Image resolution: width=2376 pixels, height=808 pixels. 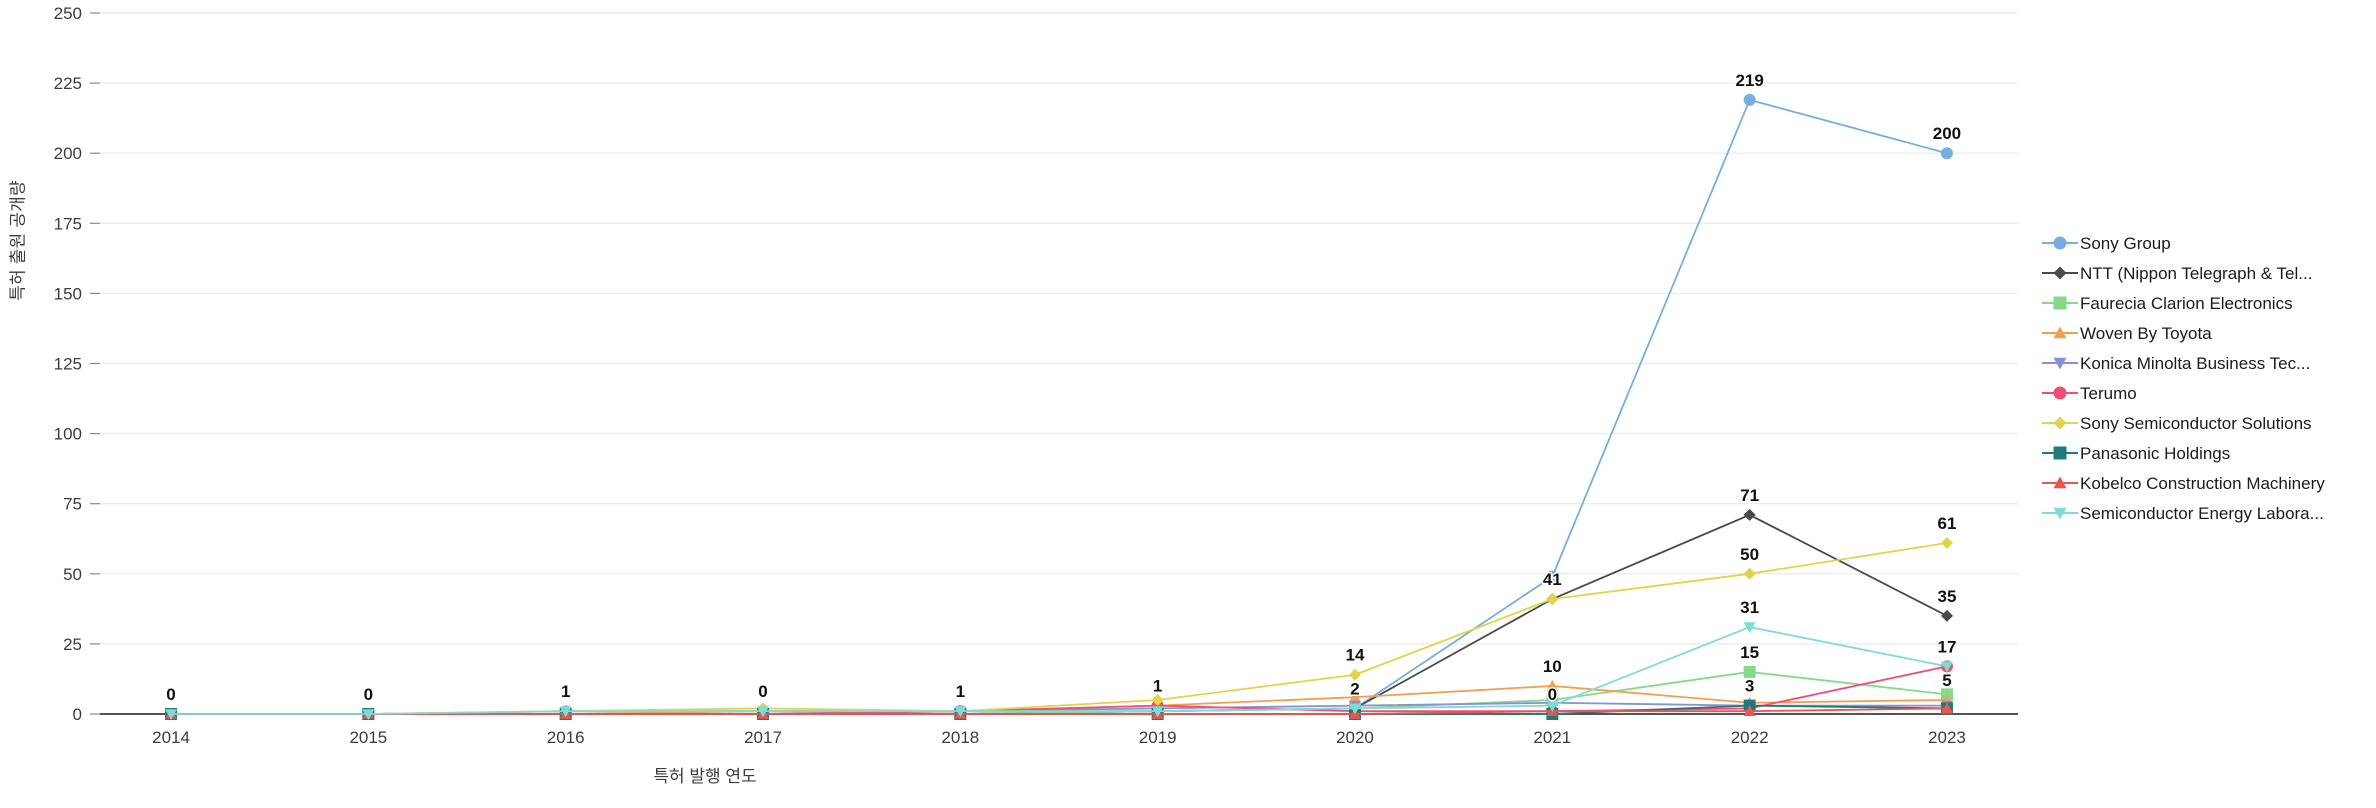 What do you see at coordinates (68, 364) in the screenshot?
I see `y-tick-label: 125` at bounding box center [68, 364].